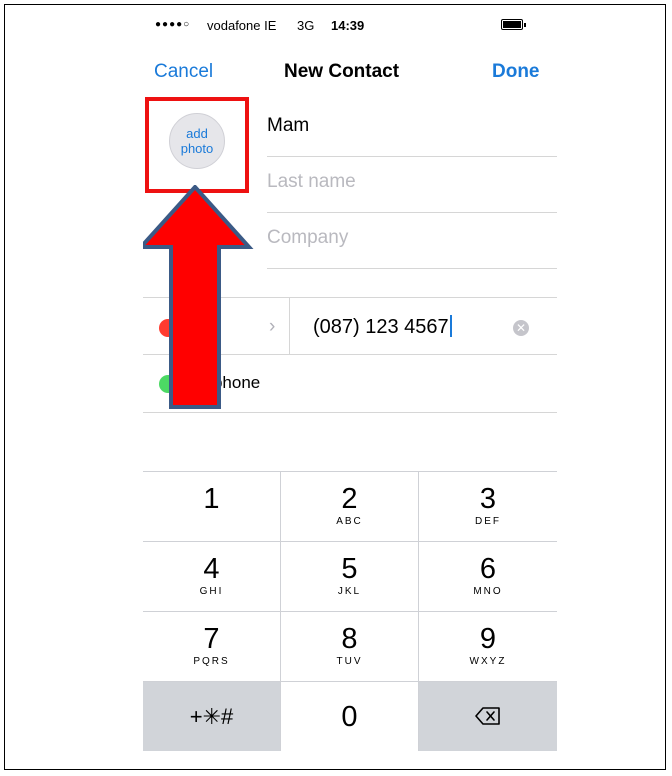 The width and height of the screenshot is (672, 776). What do you see at coordinates (488, 661) in the screenshot?
I see `key-letters: WXYZ` at bounding box center [488, 661].